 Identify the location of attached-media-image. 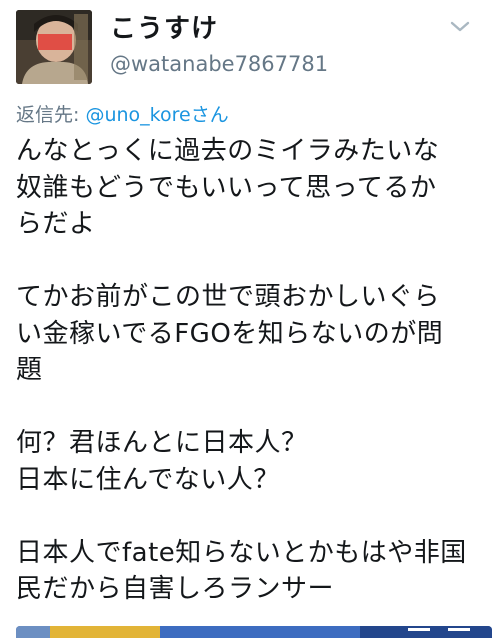
(254, 632).